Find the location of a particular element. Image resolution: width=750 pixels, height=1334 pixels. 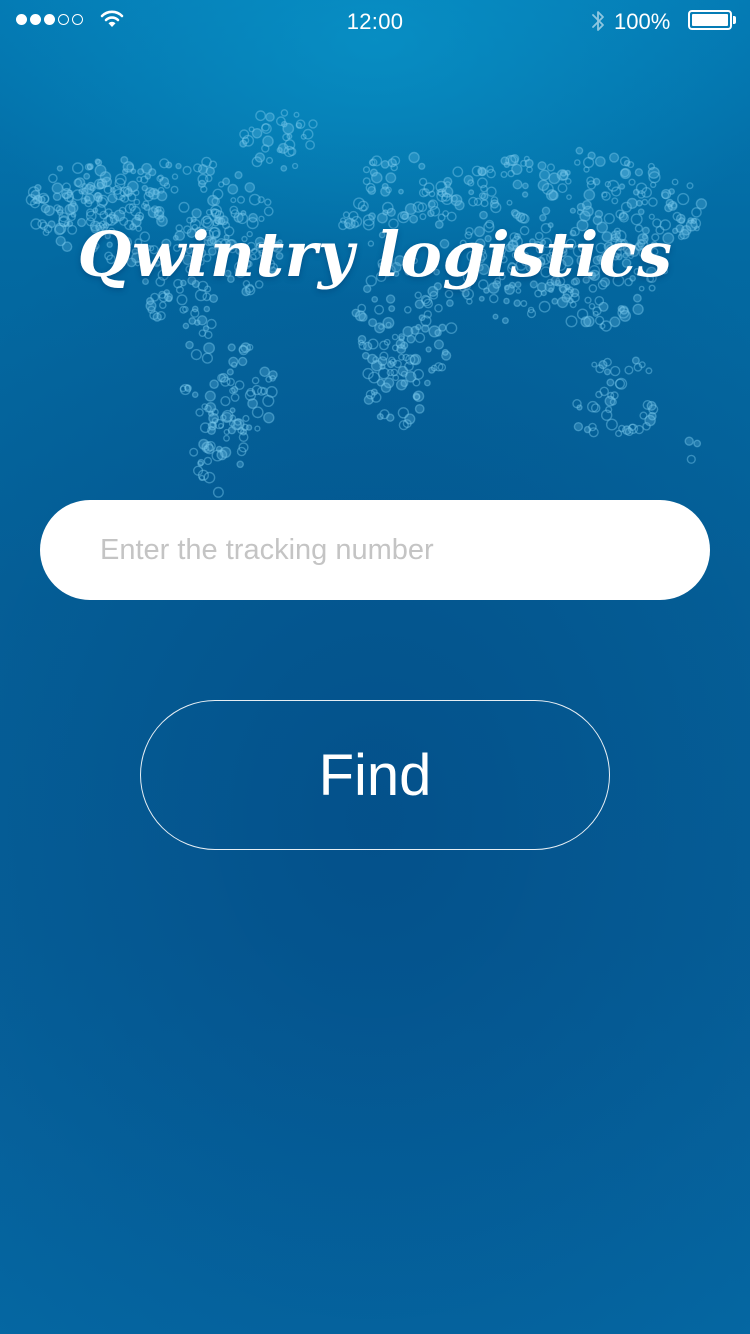

battery-icon is located at coordinates (712, 20).